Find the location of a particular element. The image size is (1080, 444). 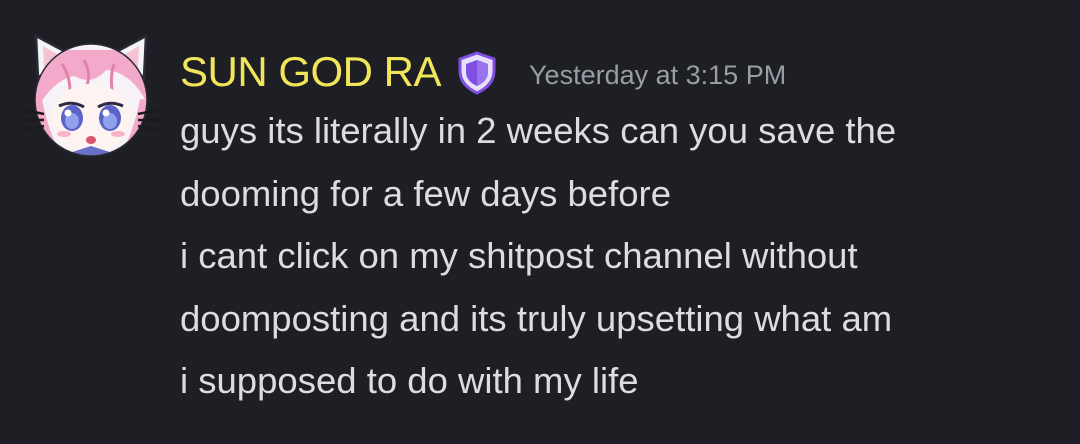

message-timestamp: Yesterday at 3:15 PM is located at coordinates (658, 75).